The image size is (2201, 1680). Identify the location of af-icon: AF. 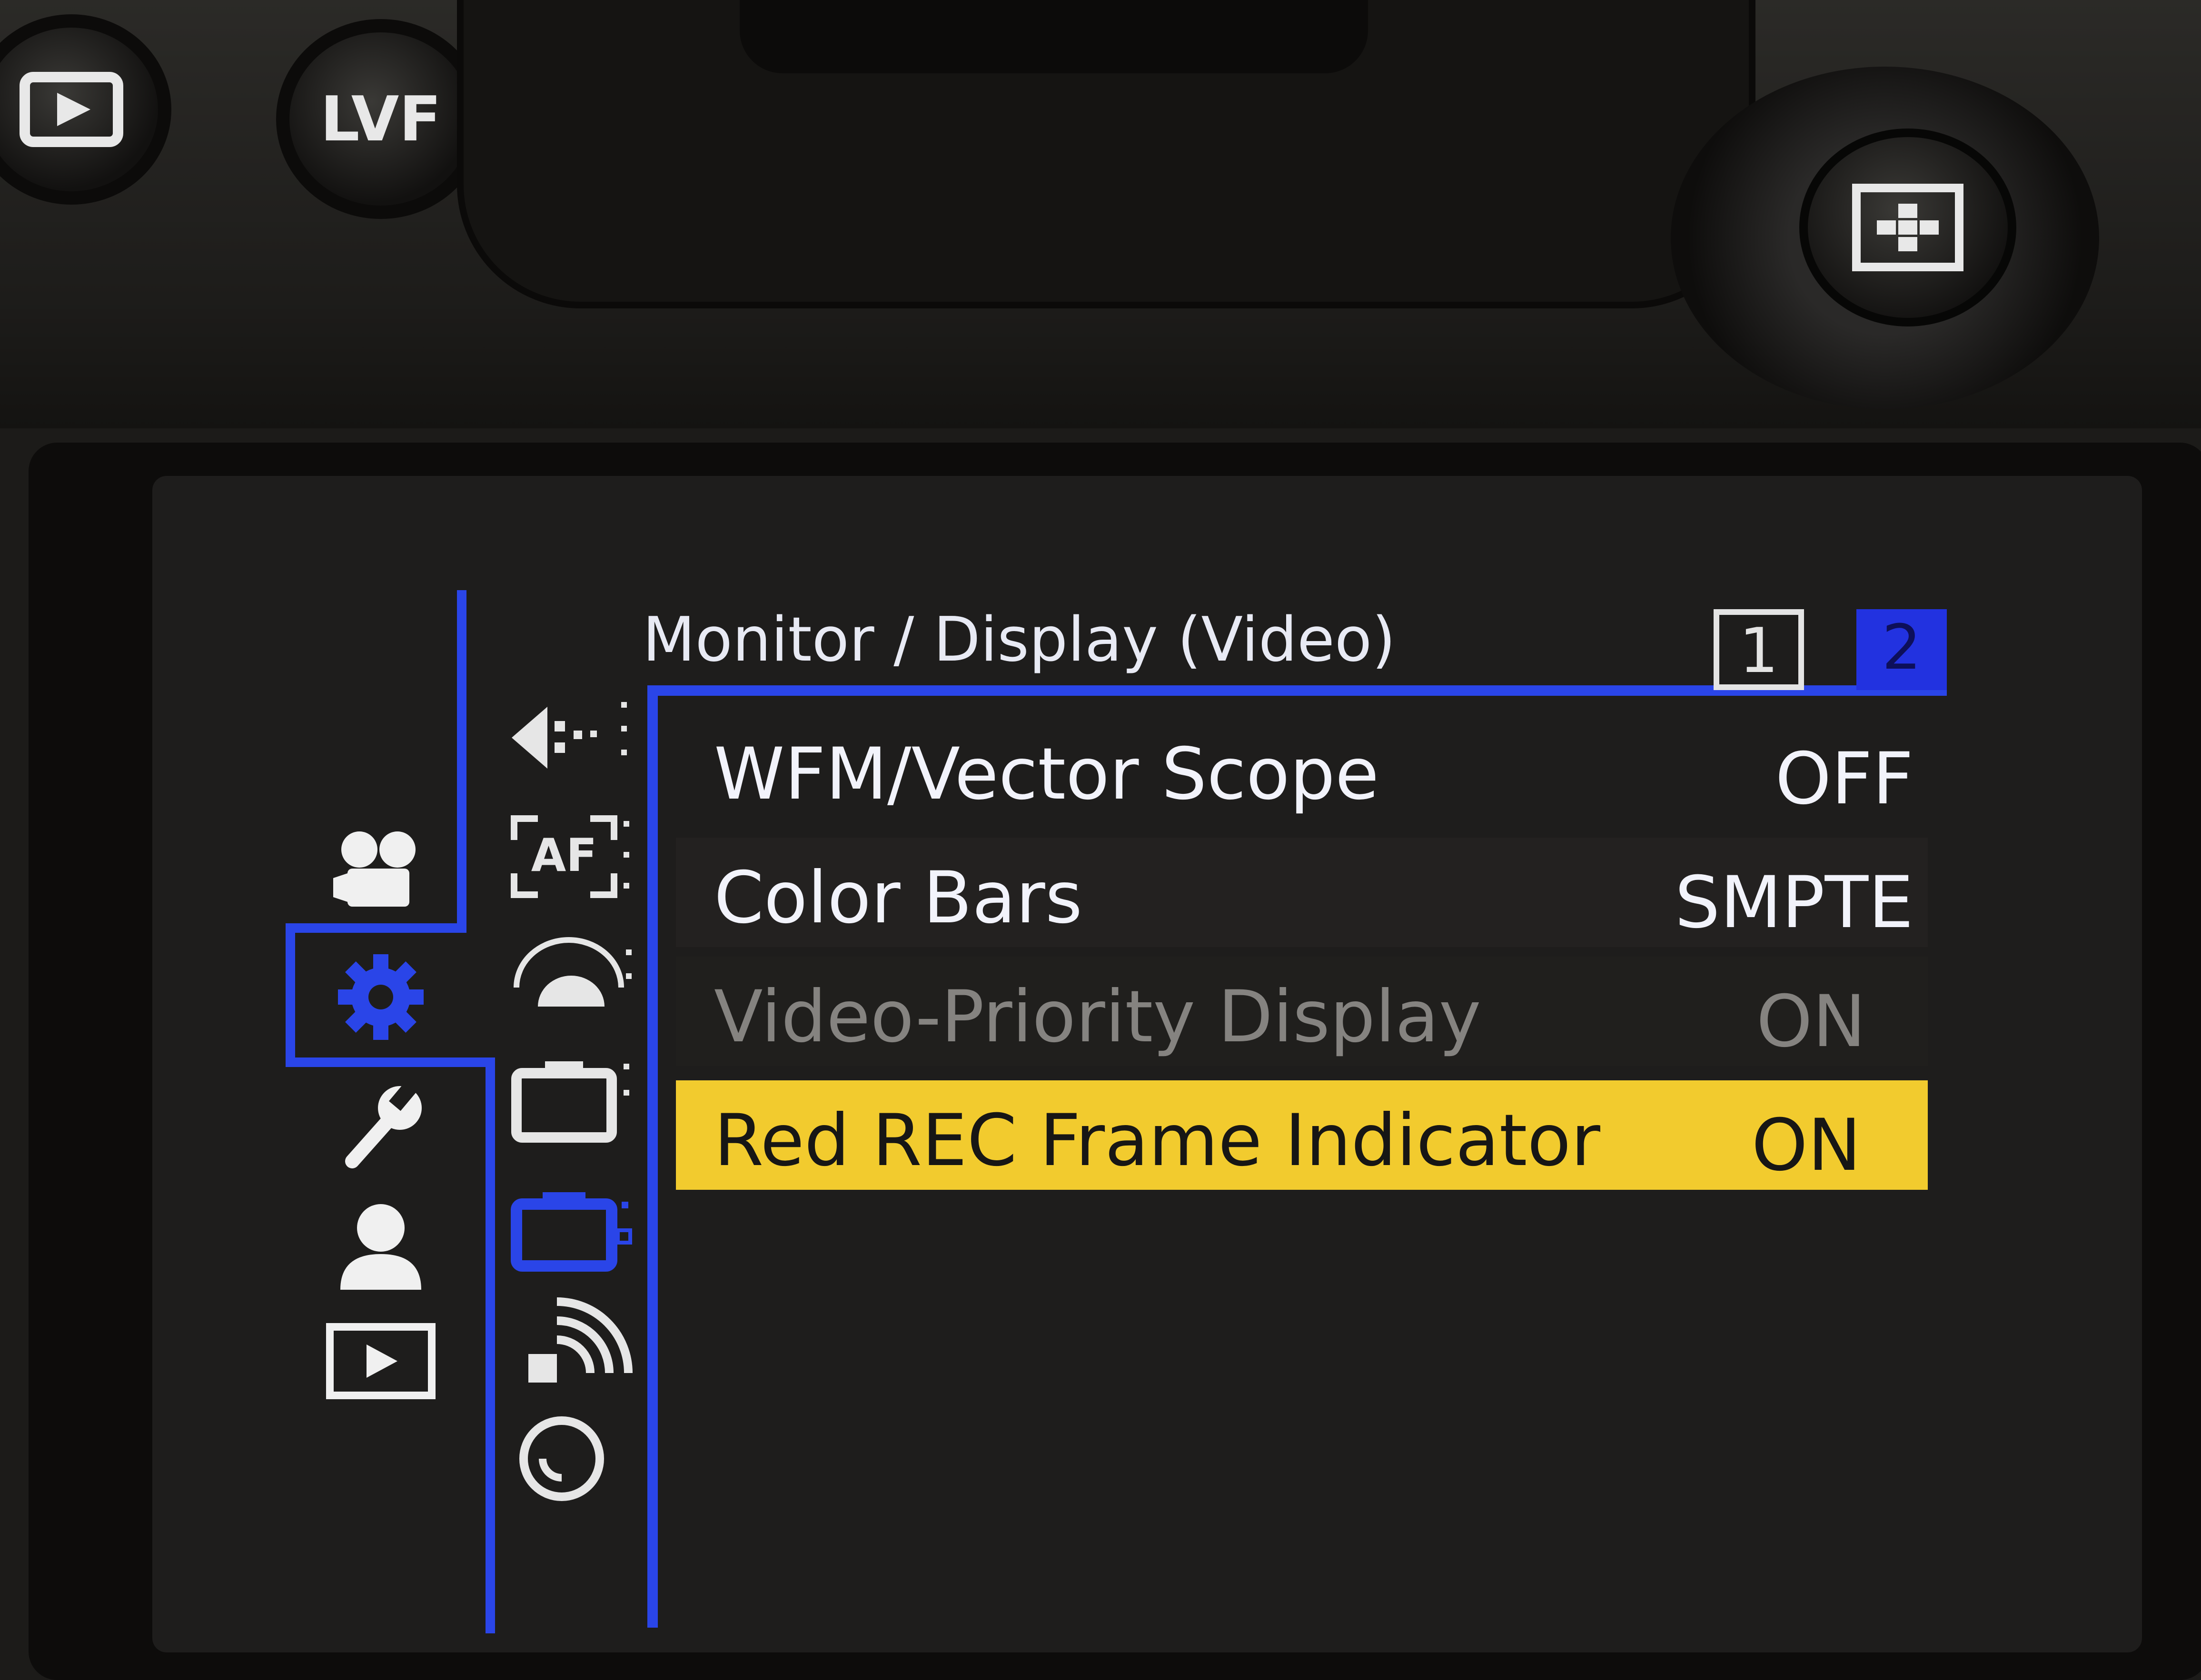
(570, 856).